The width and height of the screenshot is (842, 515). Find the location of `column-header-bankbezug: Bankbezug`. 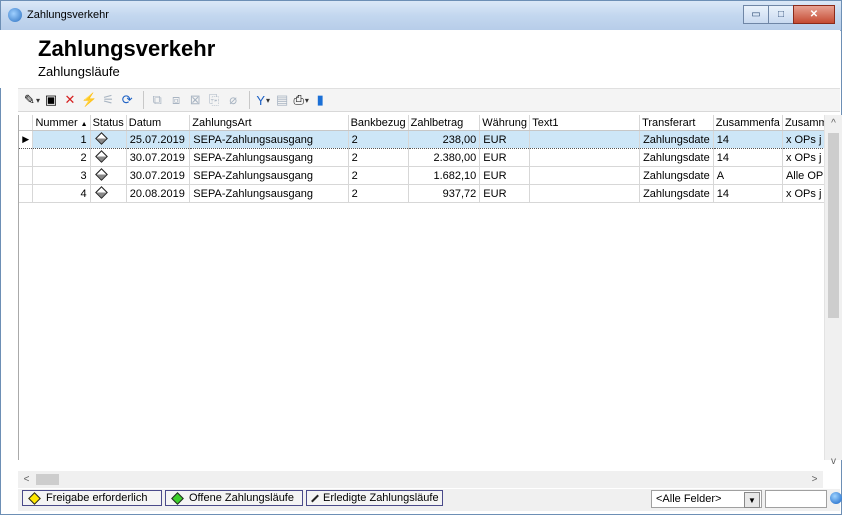

column-header-bankbezug: Bankbezug is located at coordinates (378, 123).